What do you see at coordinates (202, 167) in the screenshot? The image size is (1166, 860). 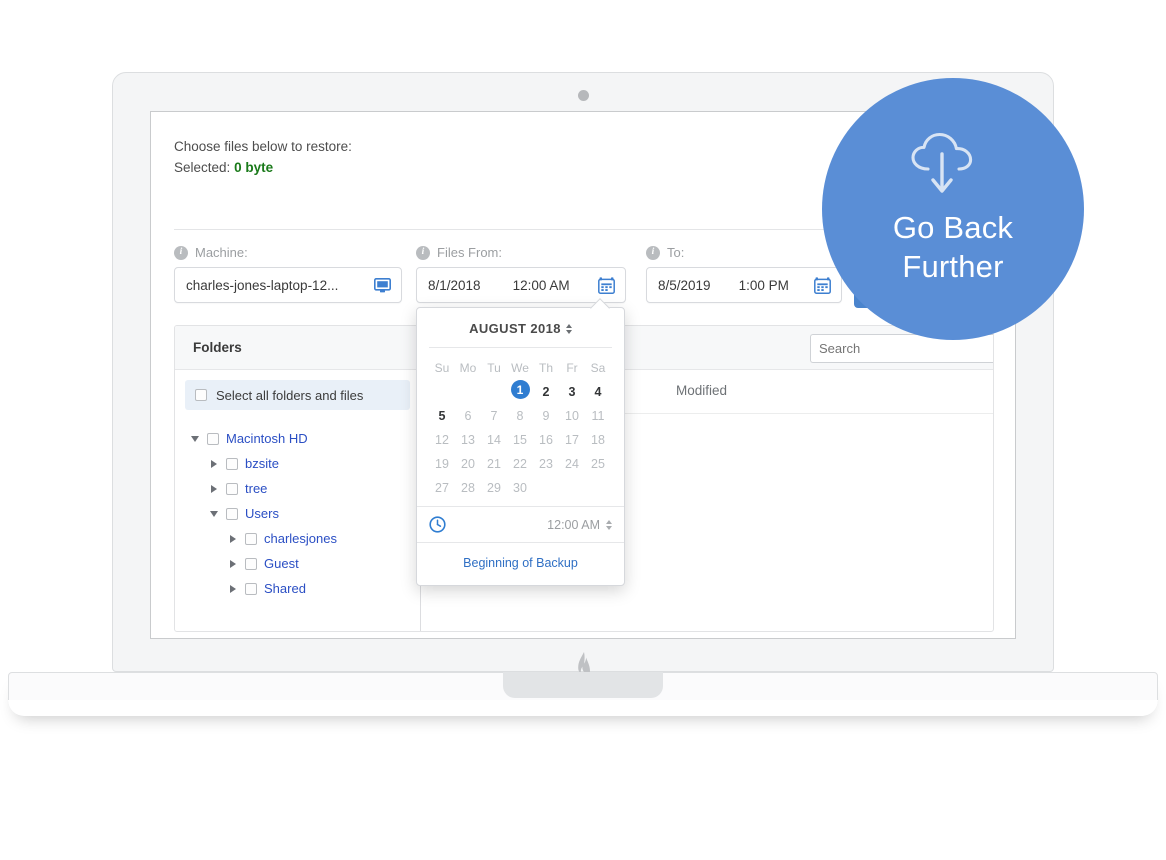 I see `selected-label: Selected:` at bounding box center [202, 167].